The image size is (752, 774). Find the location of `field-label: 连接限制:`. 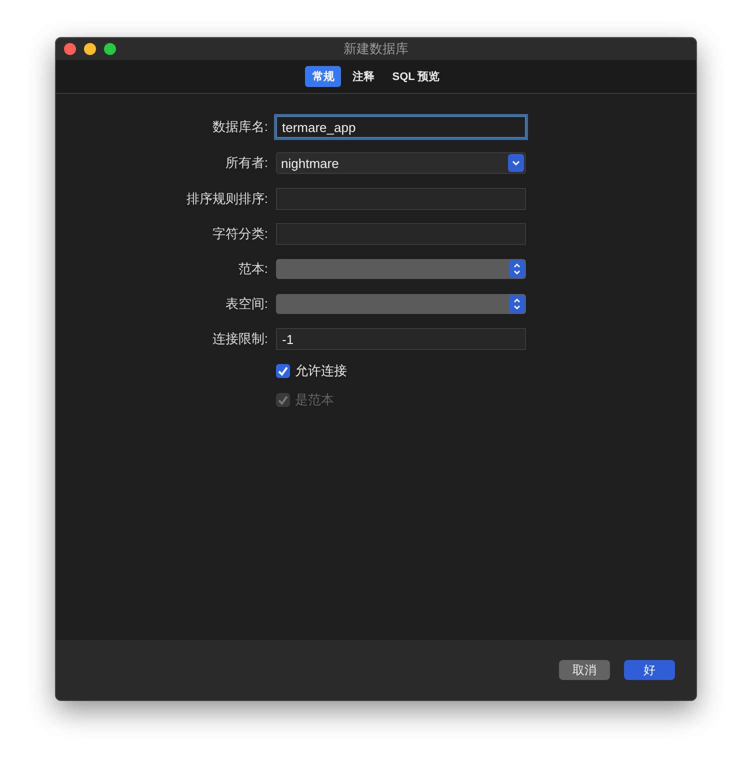

field-label: 连接限制: is located at coordinates (239, 339).